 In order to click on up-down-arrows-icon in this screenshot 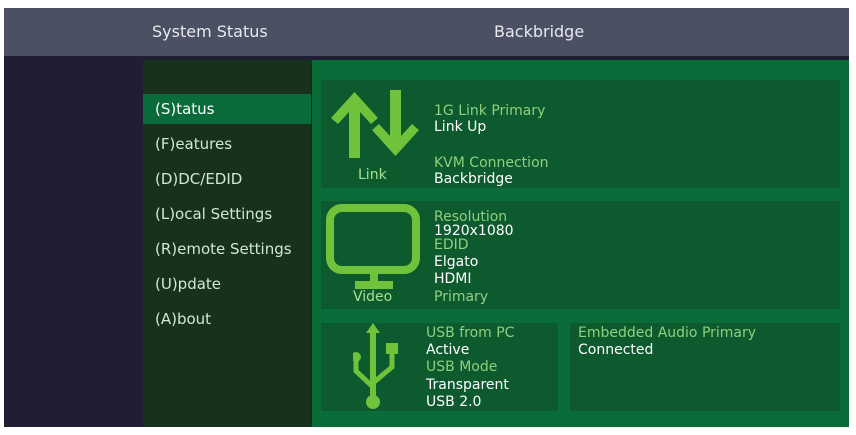, I will do `click(375, 124)`.